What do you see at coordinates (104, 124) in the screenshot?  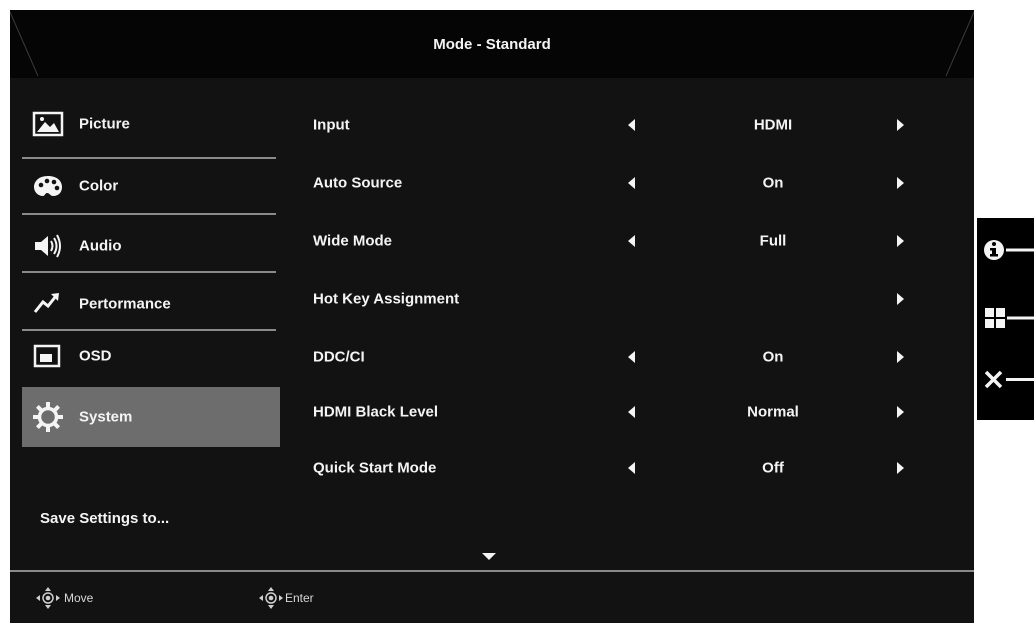 I see `sidebar-item-label: Picture` at bounding box center [104, 124].